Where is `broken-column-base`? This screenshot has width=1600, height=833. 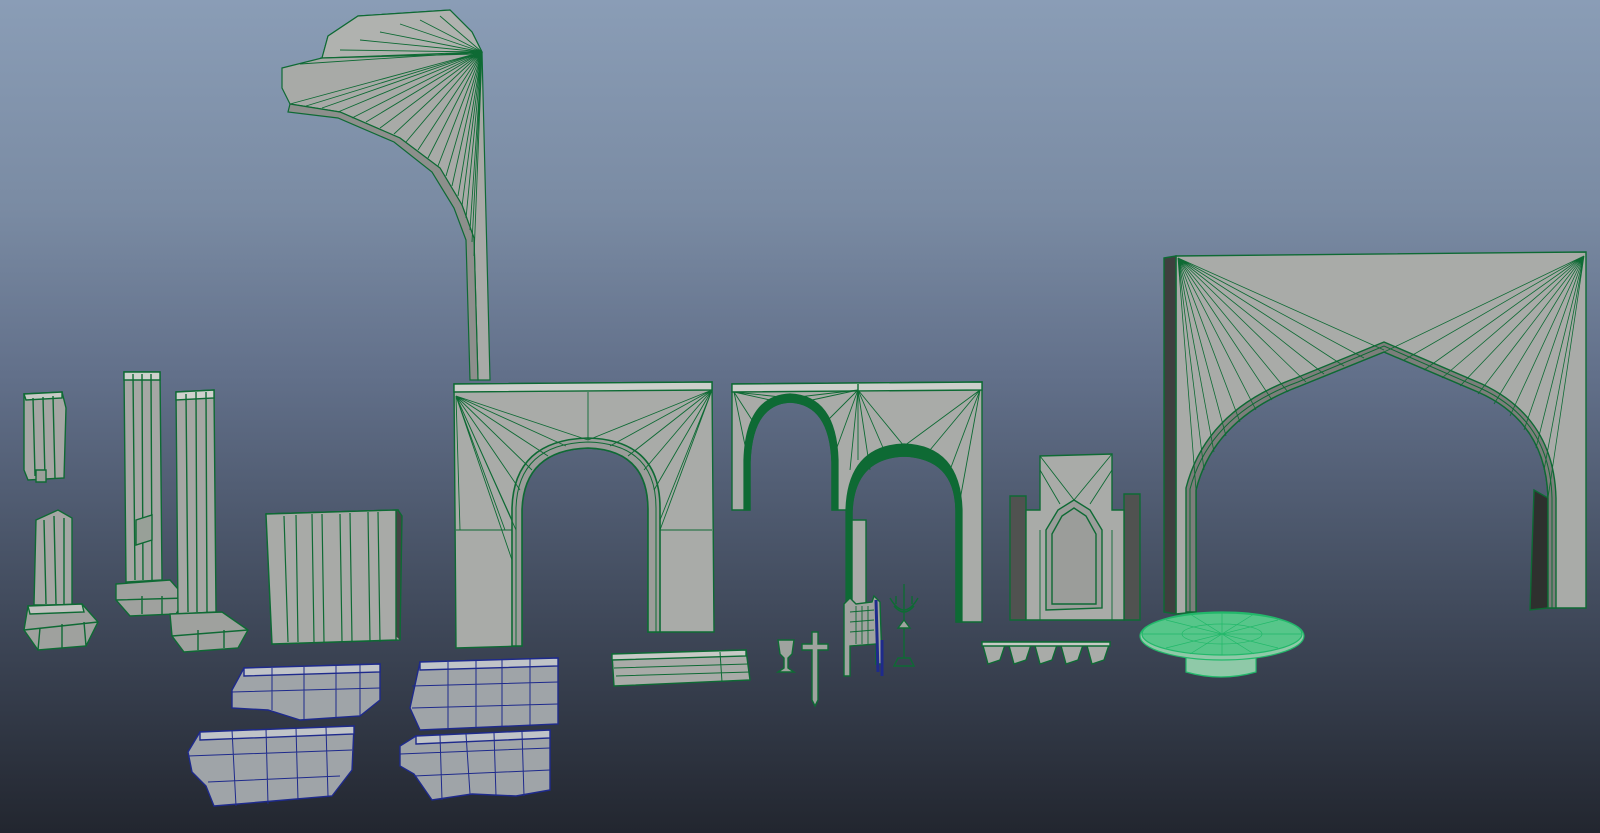
broken-column-base is located at coordinates (61, 580).